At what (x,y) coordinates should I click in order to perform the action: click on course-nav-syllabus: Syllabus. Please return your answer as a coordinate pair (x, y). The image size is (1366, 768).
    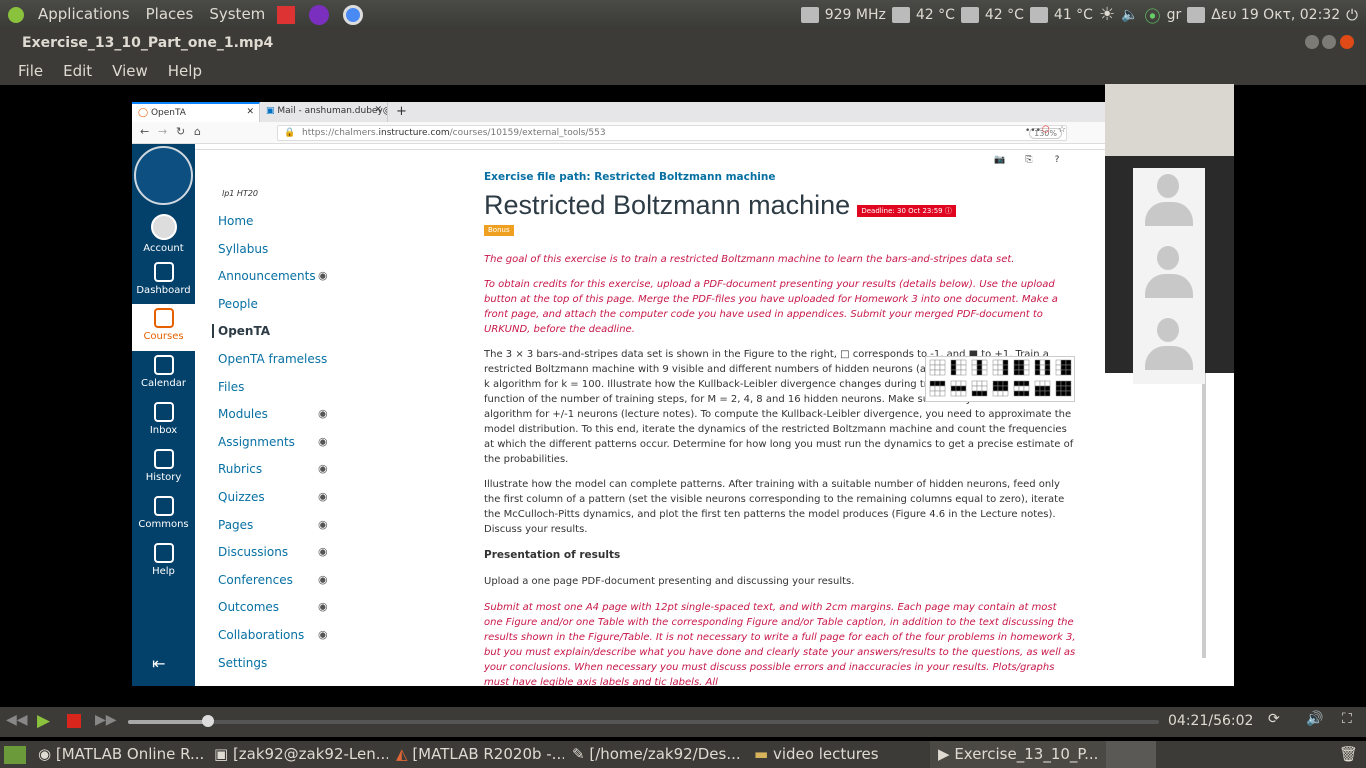
    Looking at the image, I should click on (283, 249).